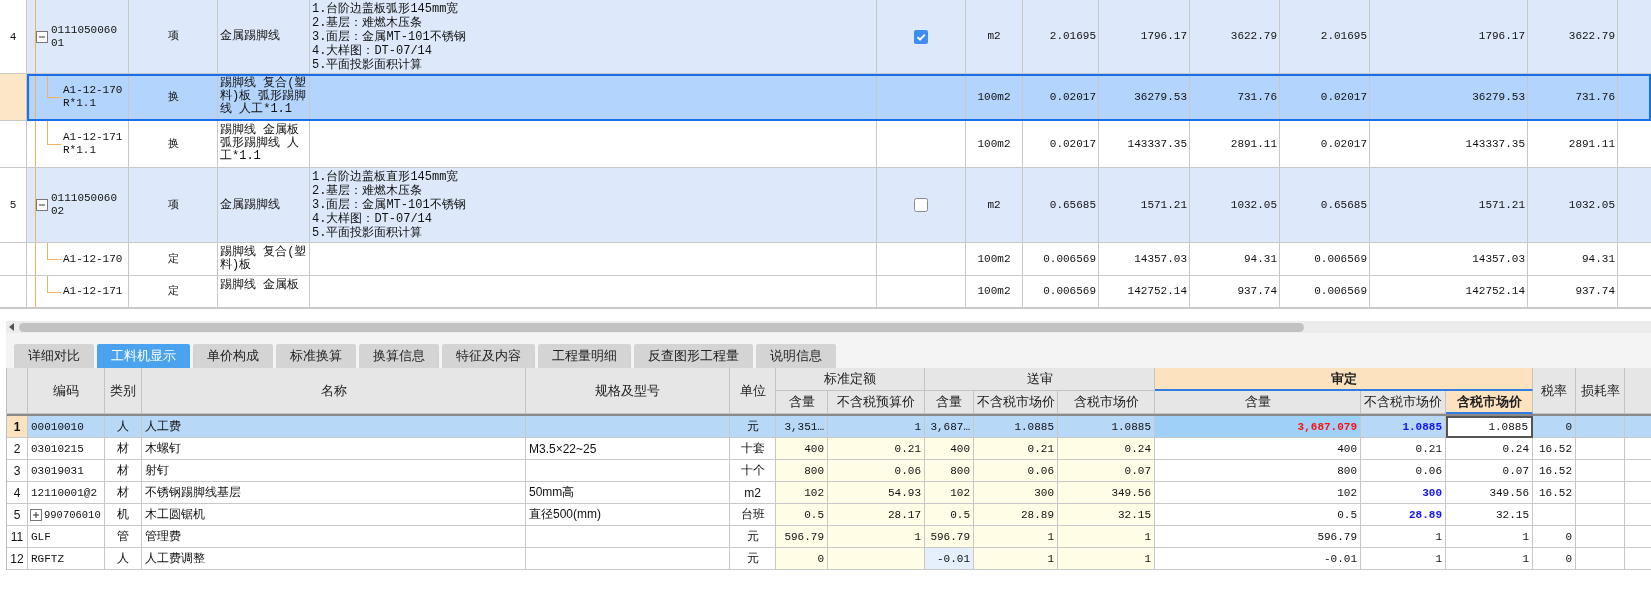 The width and height of the screenshot is (1651, 599). I want to click on item-type: 换, so click(173, 144).